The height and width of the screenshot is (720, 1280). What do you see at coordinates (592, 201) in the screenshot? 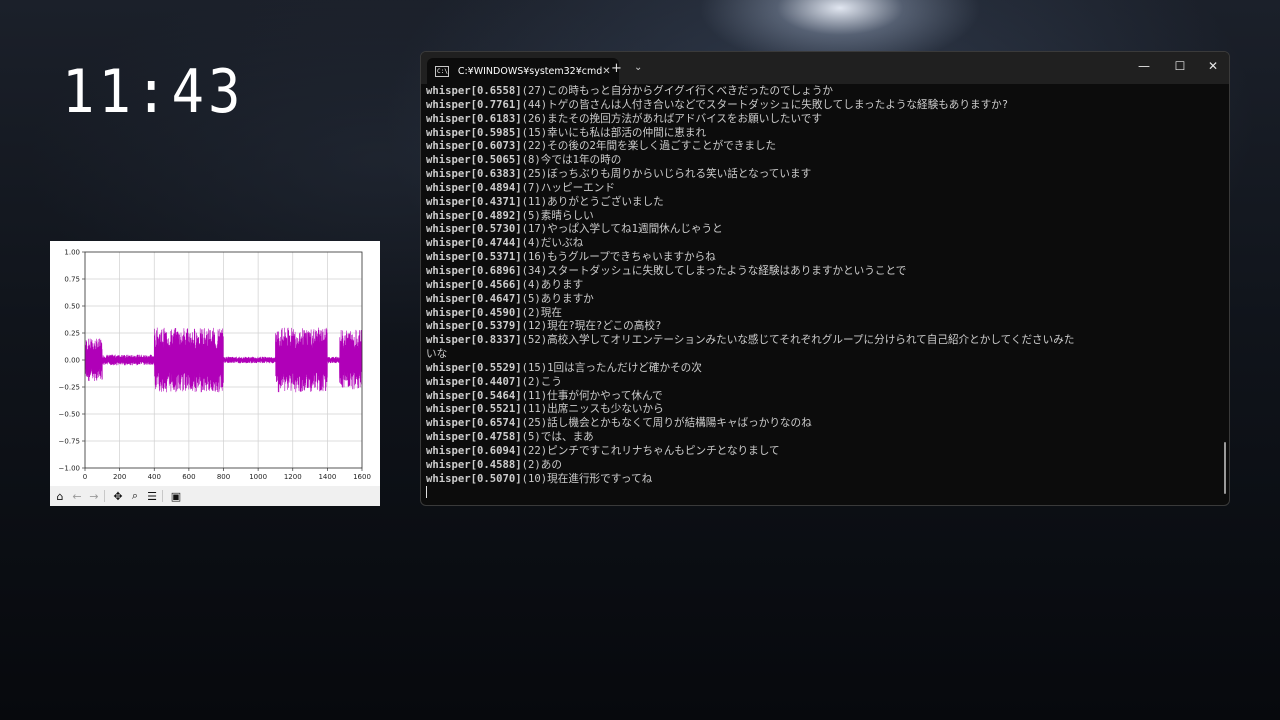
I see `line-text: (11)ありがとうございました` at bounding box center [592, 201].